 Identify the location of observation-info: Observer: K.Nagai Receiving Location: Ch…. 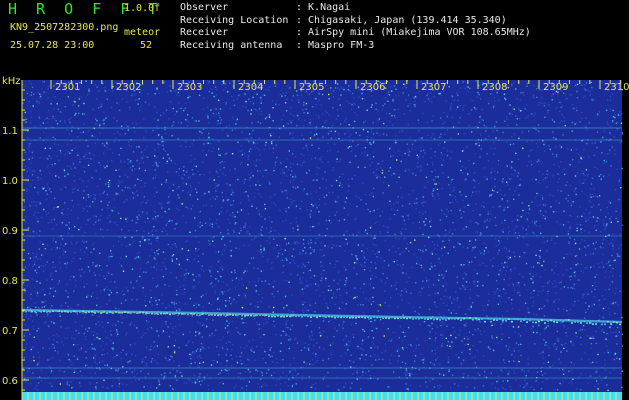
(355, 27).